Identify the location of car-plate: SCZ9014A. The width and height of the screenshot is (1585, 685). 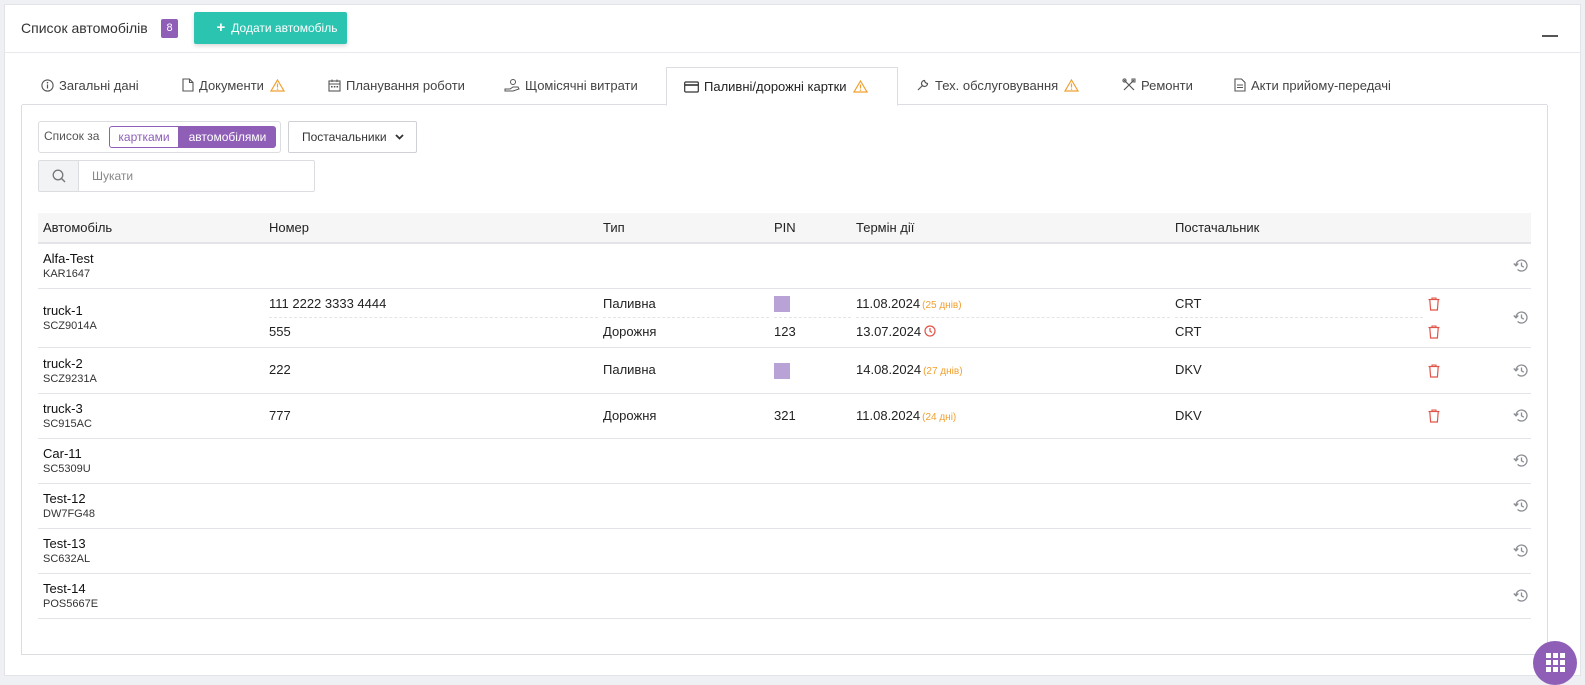
(70, 326).